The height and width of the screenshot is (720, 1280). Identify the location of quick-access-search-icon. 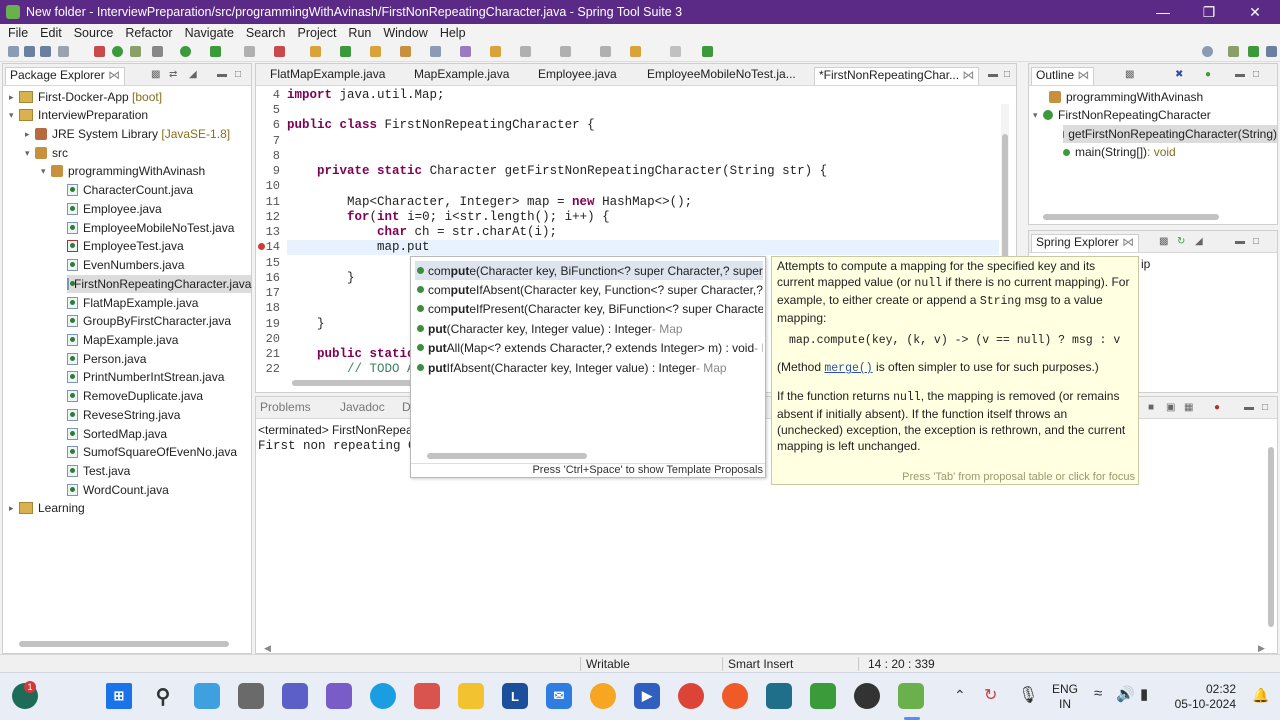
(1207, 51).